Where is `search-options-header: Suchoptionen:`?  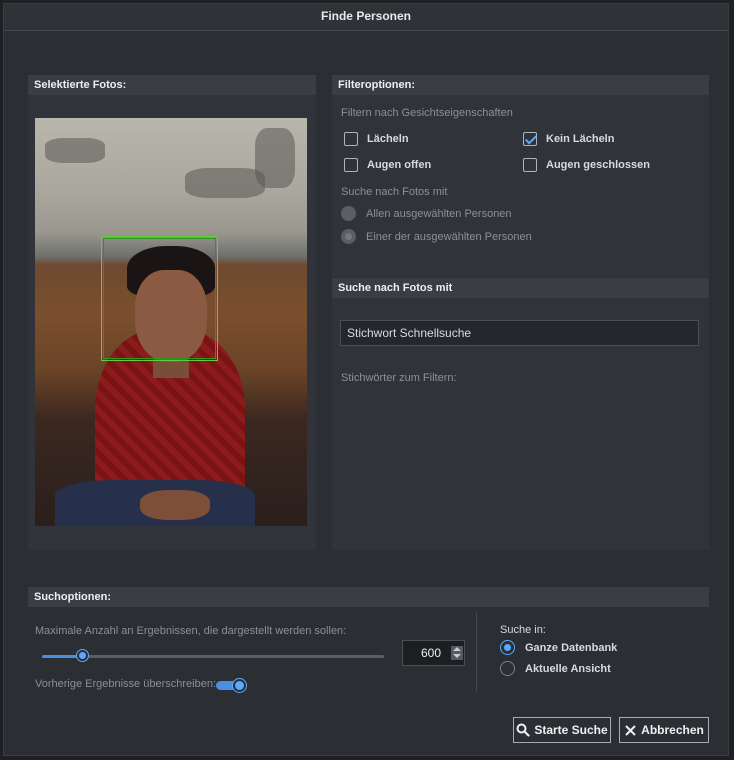 search-options-header: Suchoptionen: is located at coordinates (368, 597).